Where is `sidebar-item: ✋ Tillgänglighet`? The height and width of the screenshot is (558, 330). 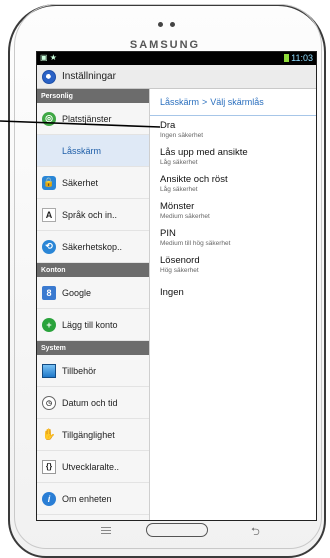 sidebar-item: ✋ Tillgänglighet is located at coordinates (93, 435).